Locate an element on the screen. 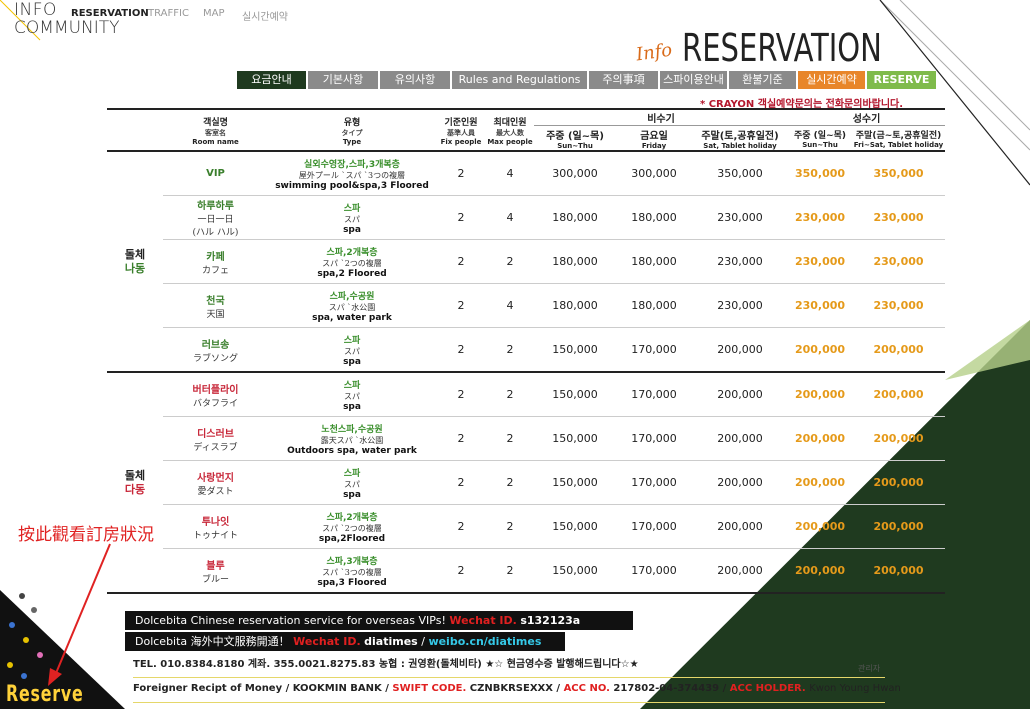  room-name: 카페 is located at coordinates (215, 255).